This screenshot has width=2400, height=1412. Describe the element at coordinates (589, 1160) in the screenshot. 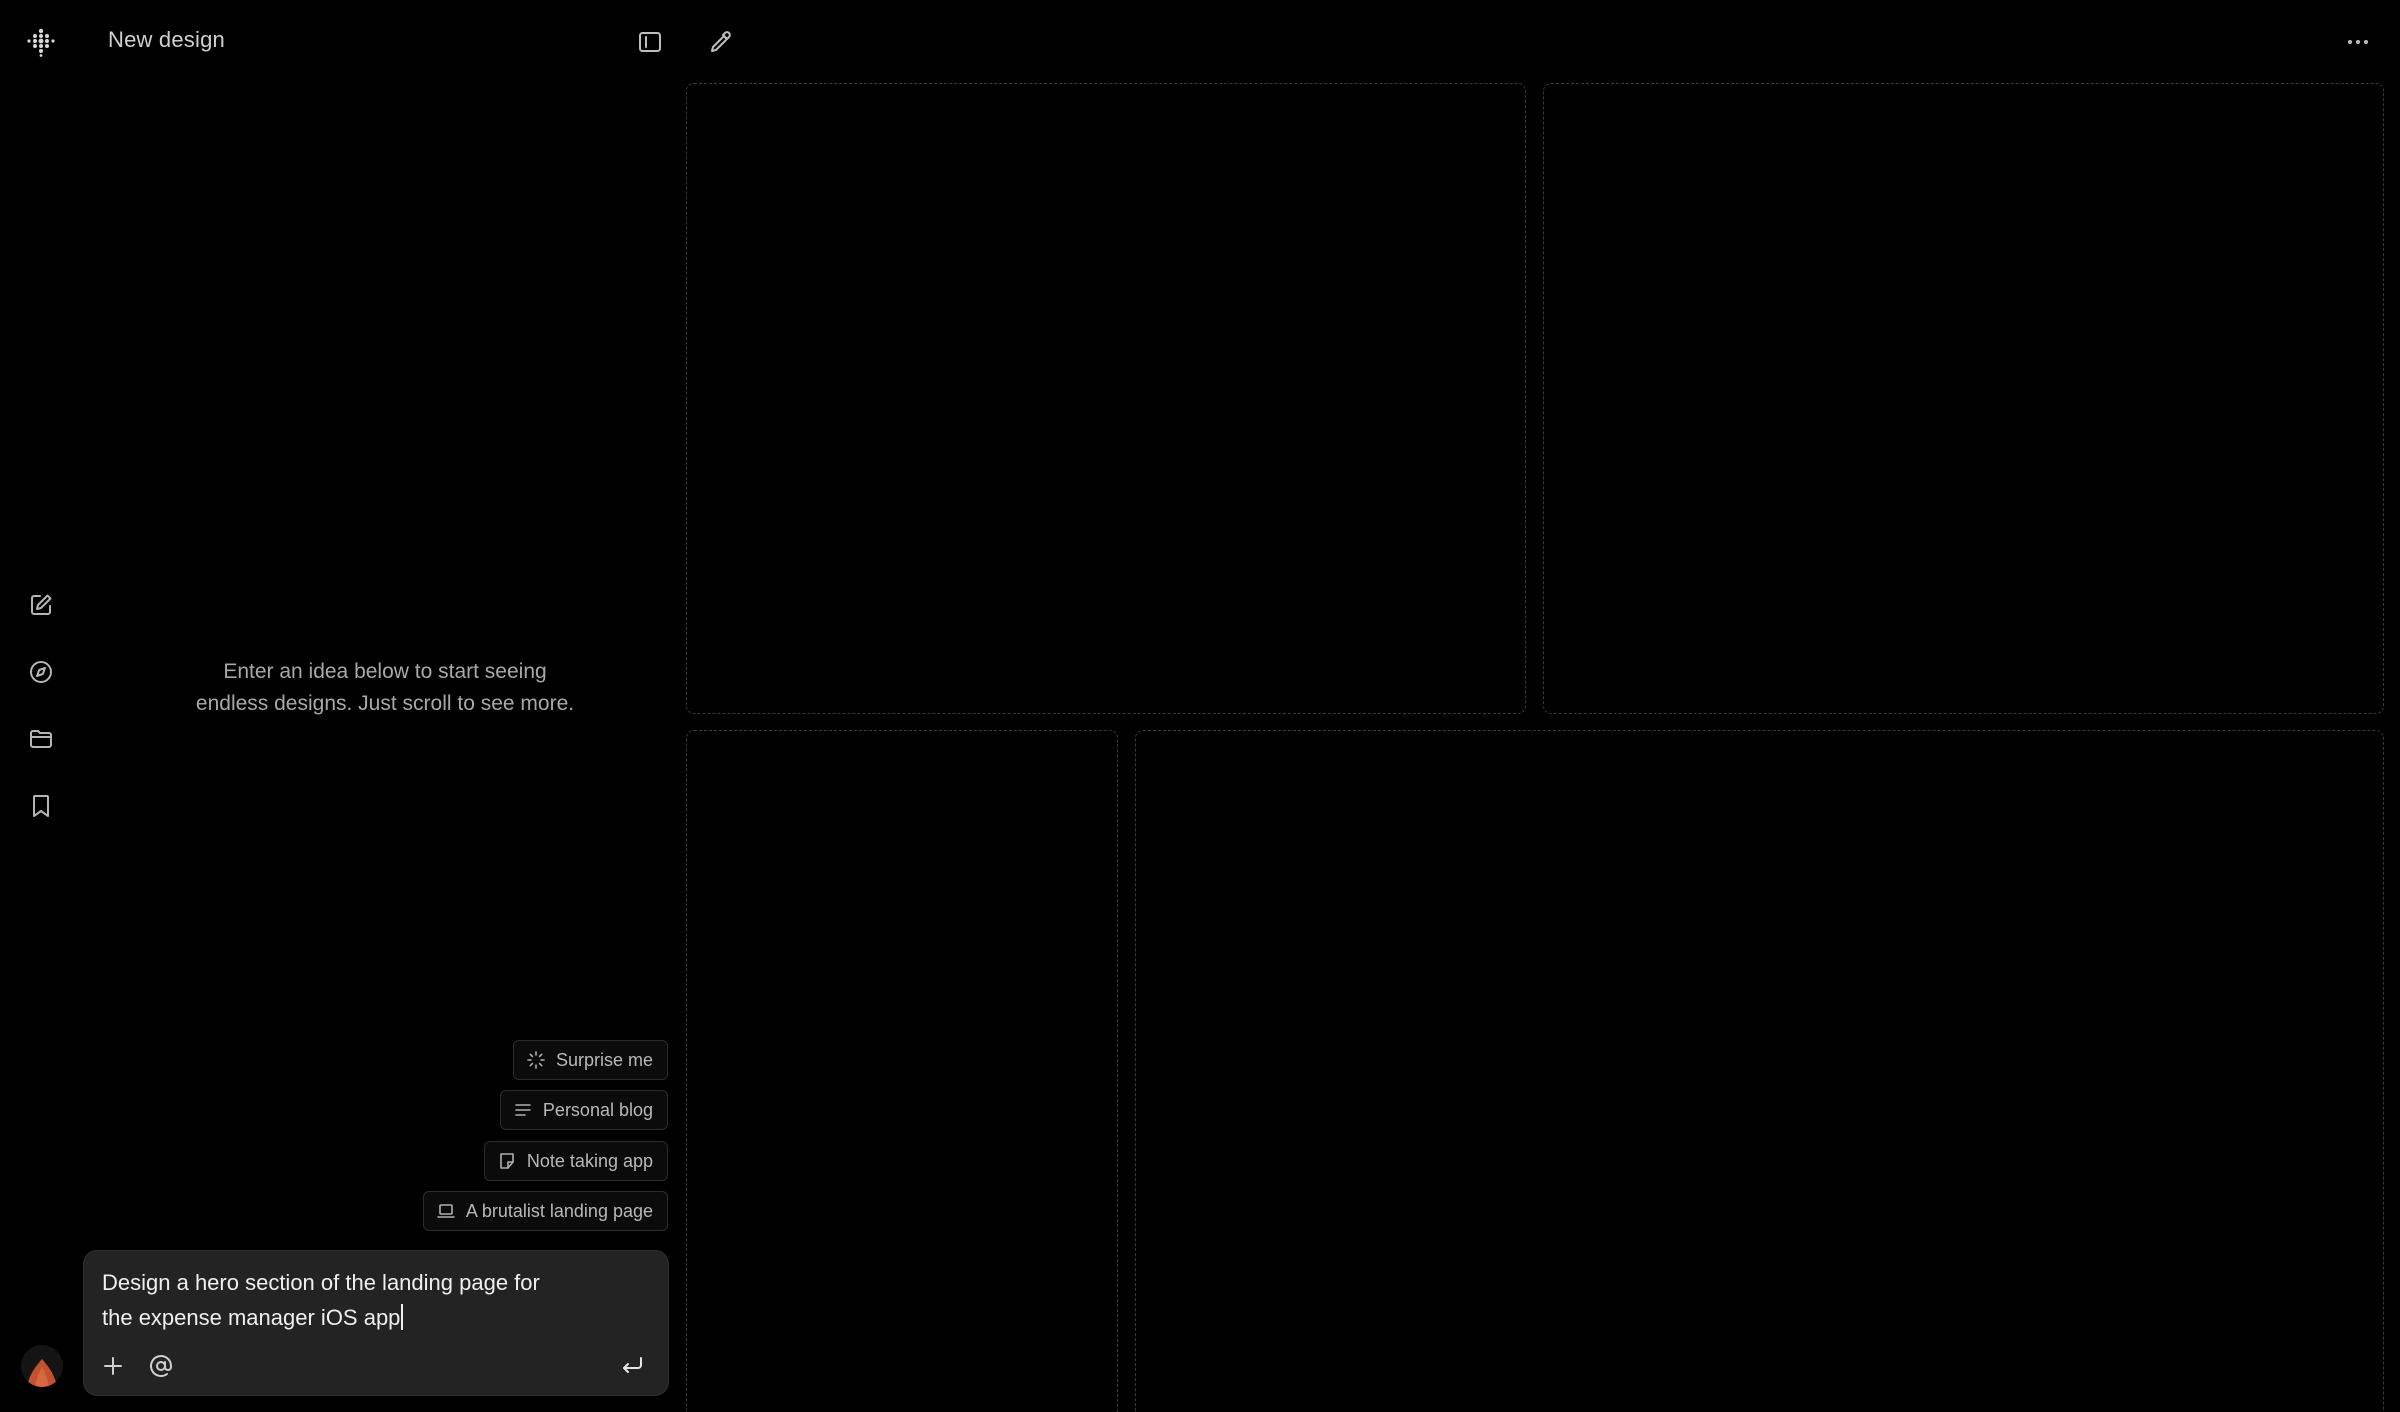

I see `suggestion-label: Note taking app` at that location.